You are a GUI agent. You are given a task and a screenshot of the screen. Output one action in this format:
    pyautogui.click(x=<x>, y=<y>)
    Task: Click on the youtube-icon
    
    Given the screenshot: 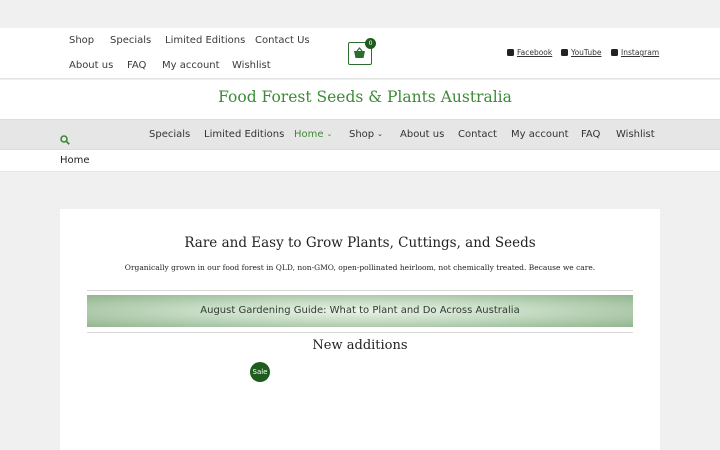 What is the action you would take?
    pyautogui.click(x=564, y=52)
    